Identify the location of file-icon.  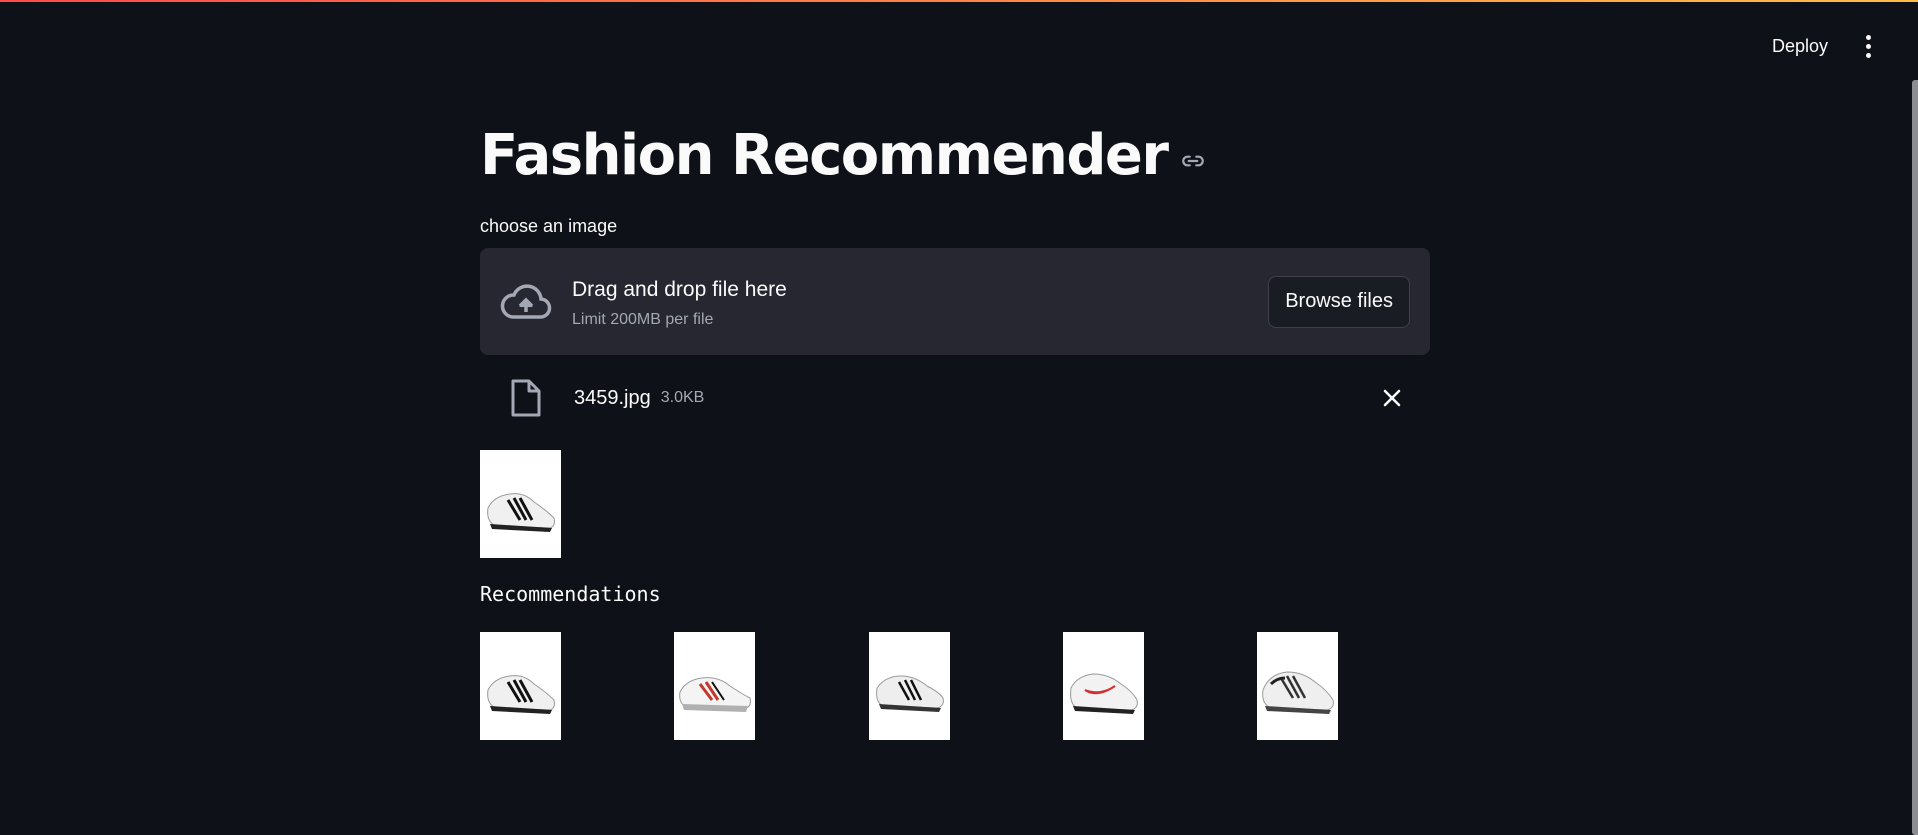
(526, 398).